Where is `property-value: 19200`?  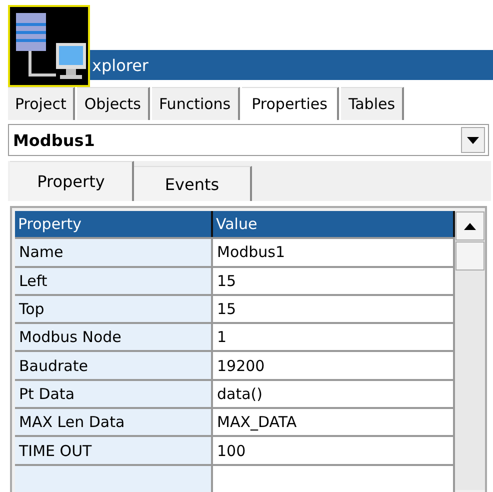 property-value: 19200 is located at coordinates (334, 365).